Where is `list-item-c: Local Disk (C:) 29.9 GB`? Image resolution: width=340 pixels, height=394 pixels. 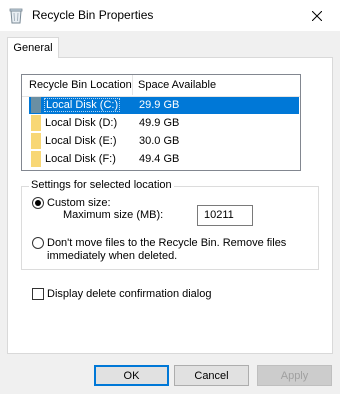
list-item-c: Local Disk (C:) 29.9 GB is located at coordinates (164, 105).